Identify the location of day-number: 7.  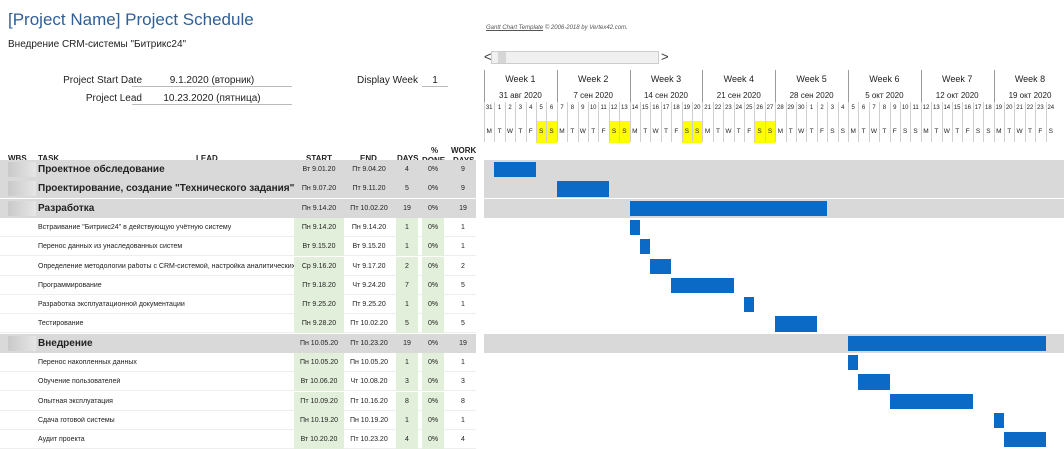
(562, 108).